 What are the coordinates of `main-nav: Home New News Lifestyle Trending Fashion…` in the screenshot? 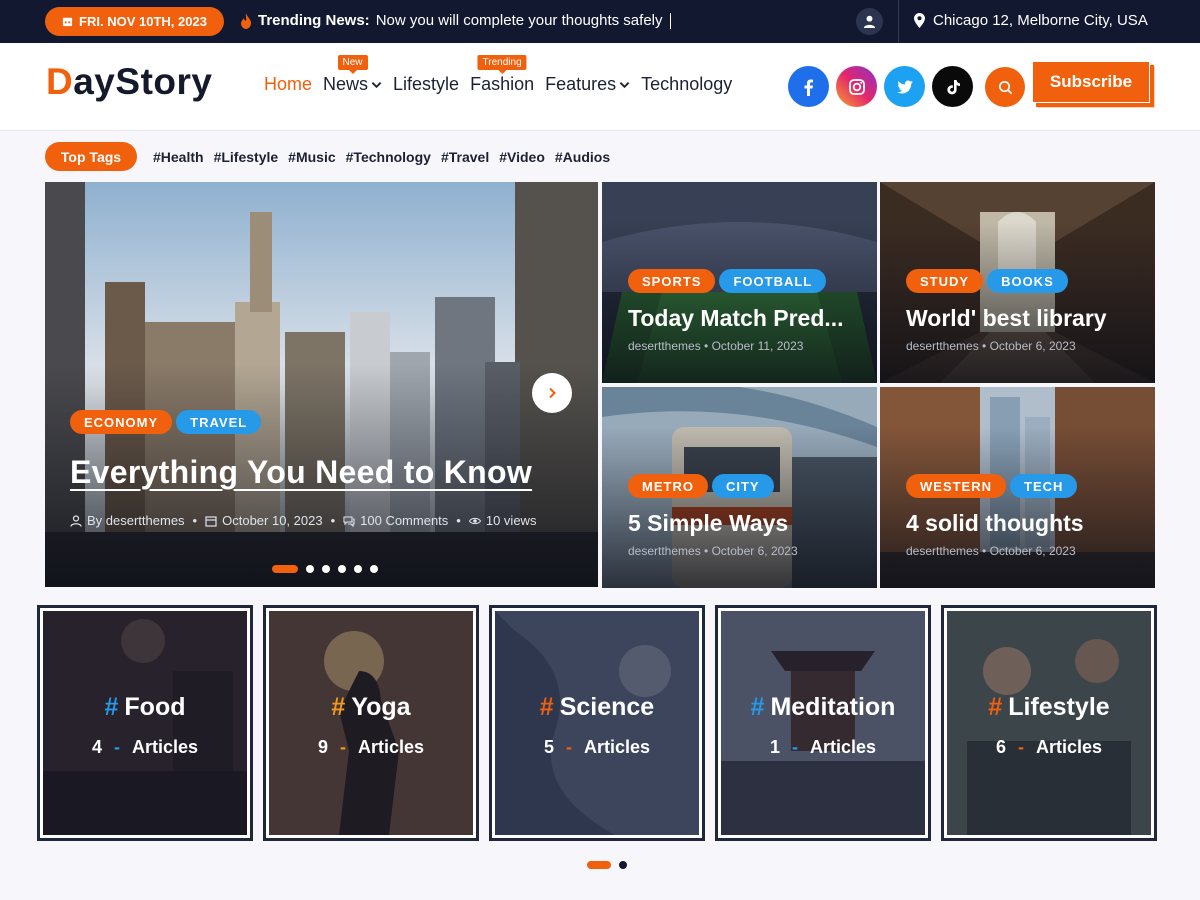 It's located at (503, 75).